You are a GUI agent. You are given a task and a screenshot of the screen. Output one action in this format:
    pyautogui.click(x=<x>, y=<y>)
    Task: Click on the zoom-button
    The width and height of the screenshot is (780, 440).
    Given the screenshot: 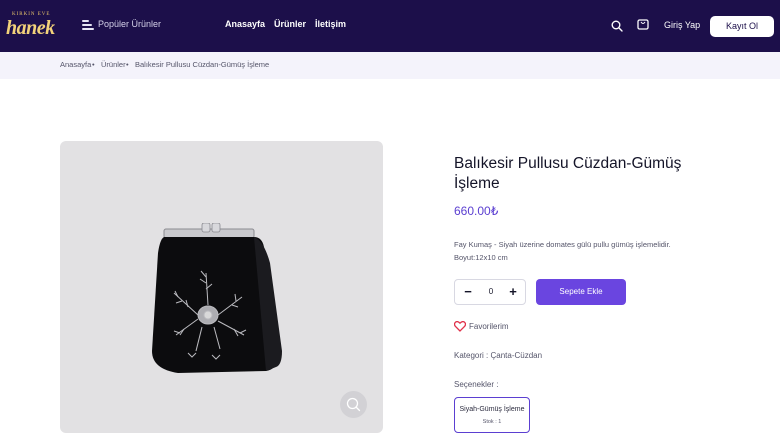 What is the action you would take?
    pyautogui.click(x=353, y=404)
    